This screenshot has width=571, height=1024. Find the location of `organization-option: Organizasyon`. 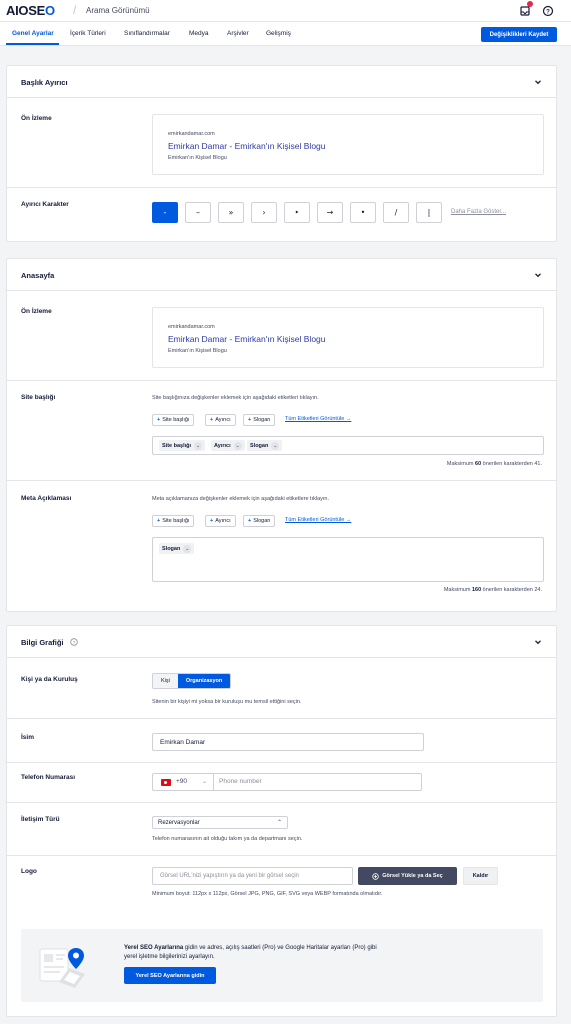

organization-option: Organizasyon is located at coordinates (204, 681).